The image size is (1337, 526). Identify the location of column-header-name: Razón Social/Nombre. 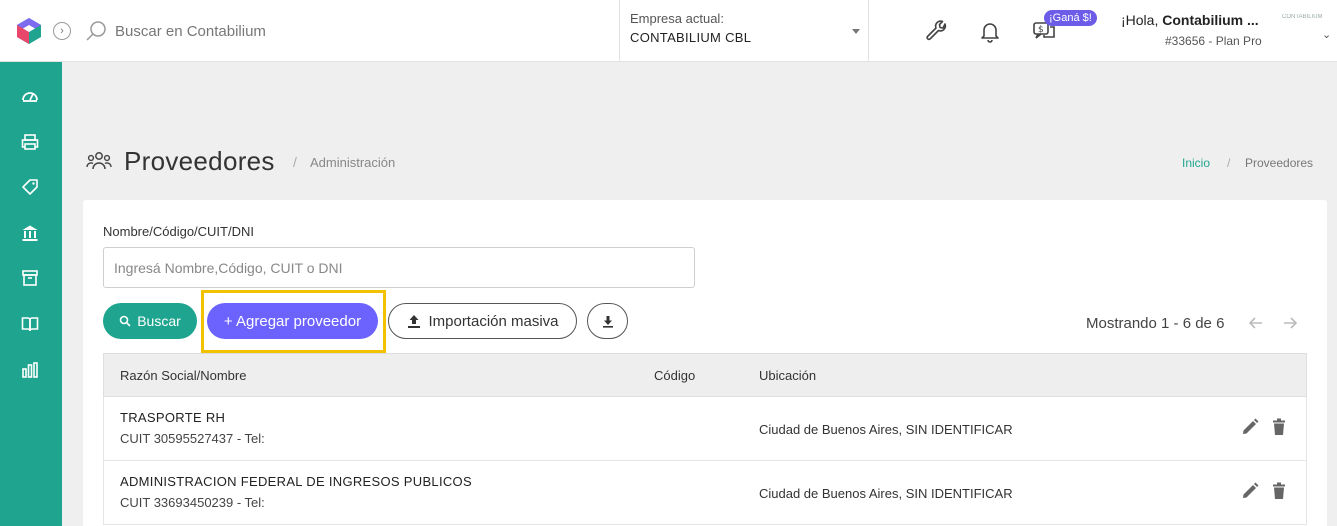
(183, 375).